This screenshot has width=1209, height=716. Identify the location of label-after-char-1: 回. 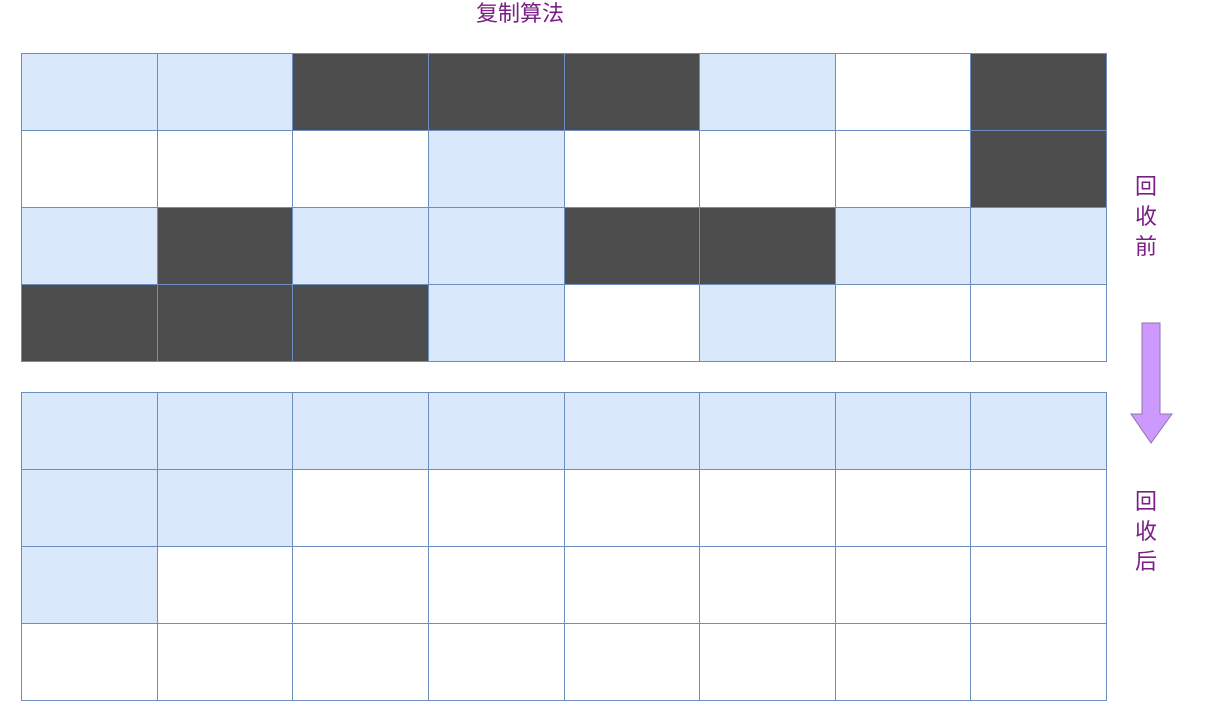
(1145, 502).